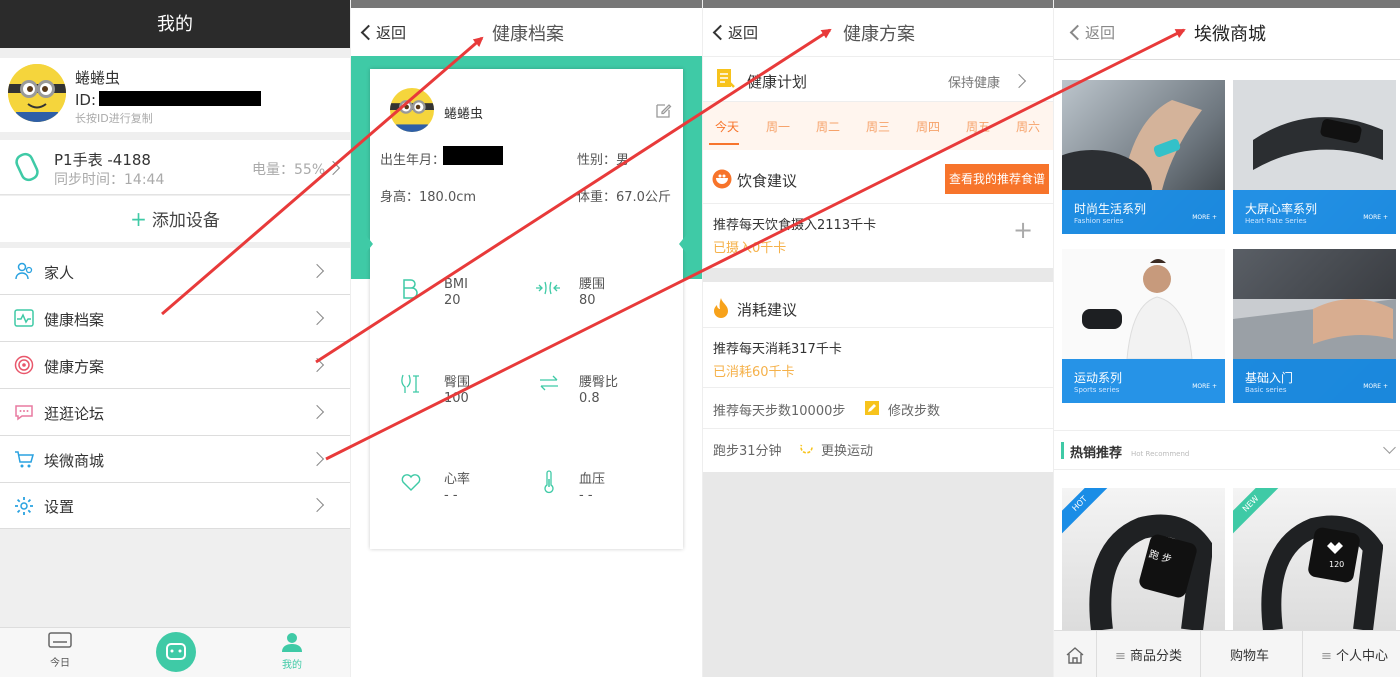 Image resolution: width=1400 pixels, height=677 pixels. Describe the element at coordinates (457, 487) in the screenshot. I see `stat-heart-rate: 心率 - -` at that location.